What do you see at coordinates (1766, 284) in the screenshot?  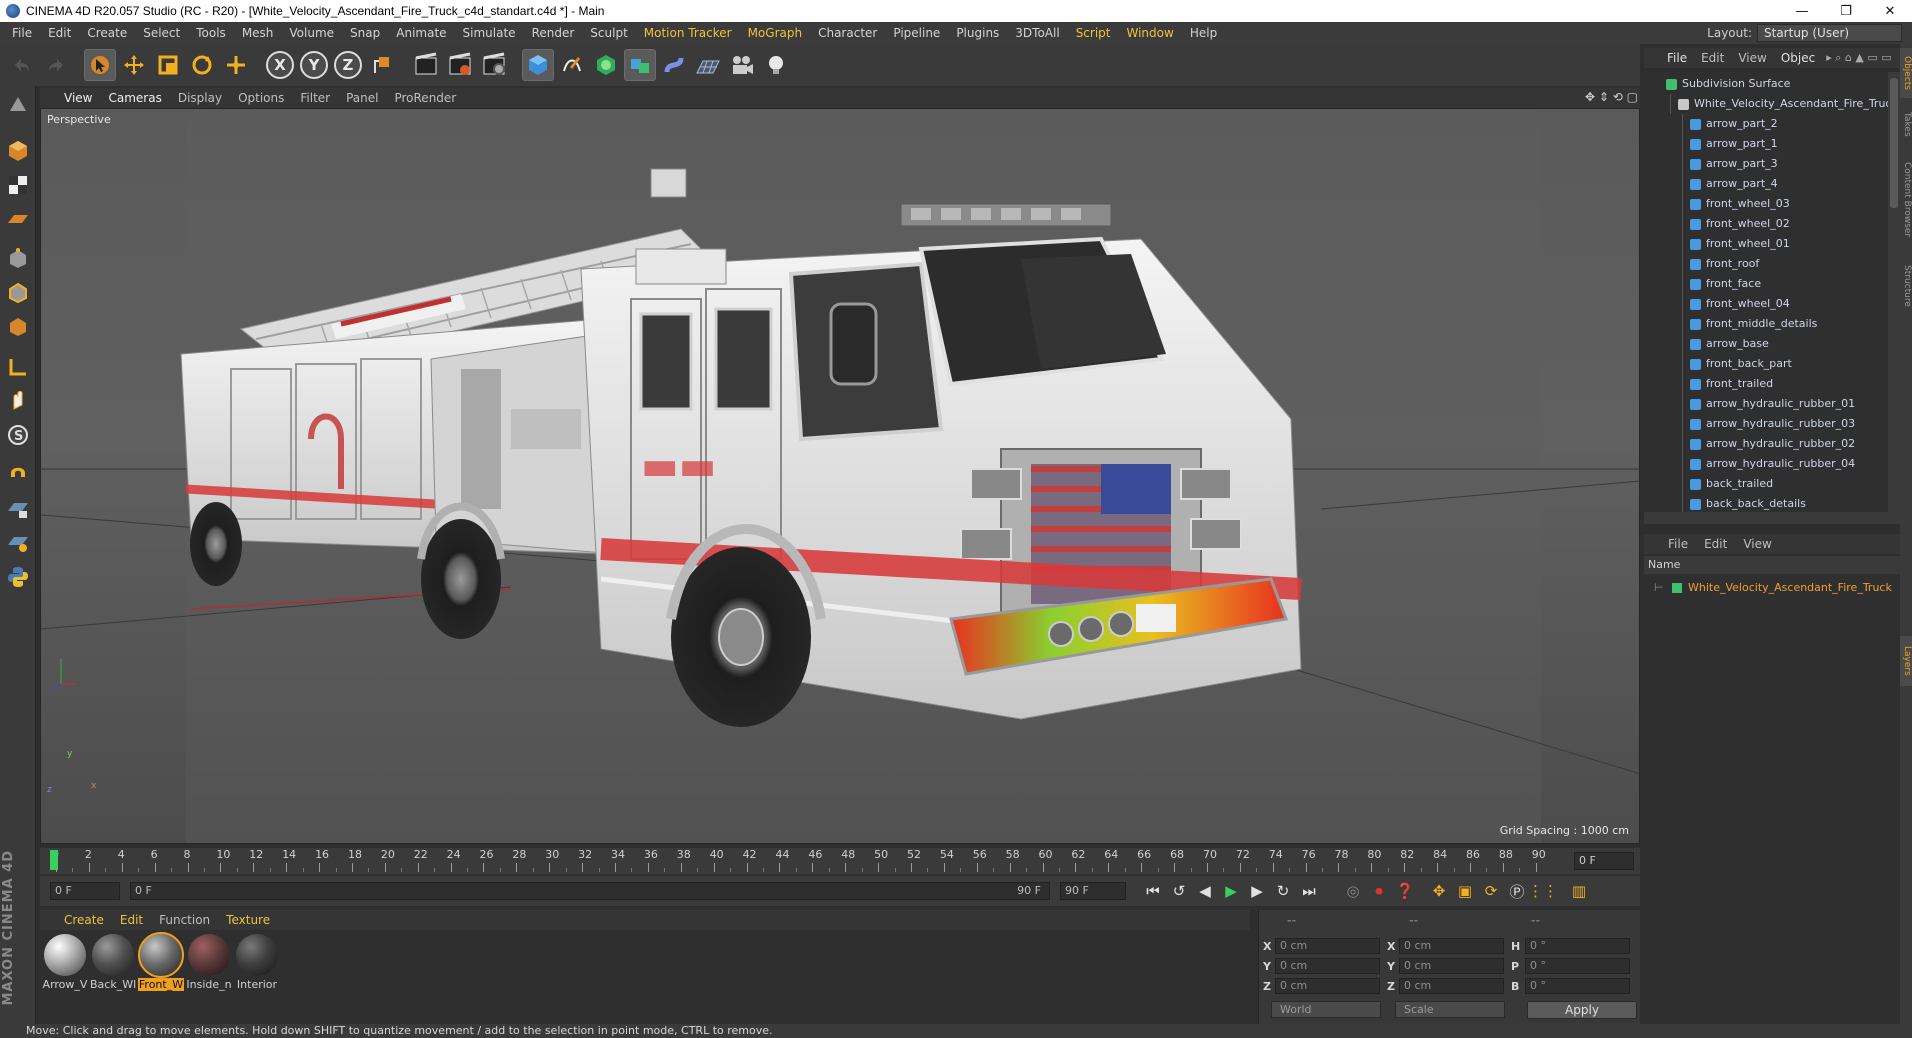 I see `object-row: front_face` at bounding box center [1766, 284].